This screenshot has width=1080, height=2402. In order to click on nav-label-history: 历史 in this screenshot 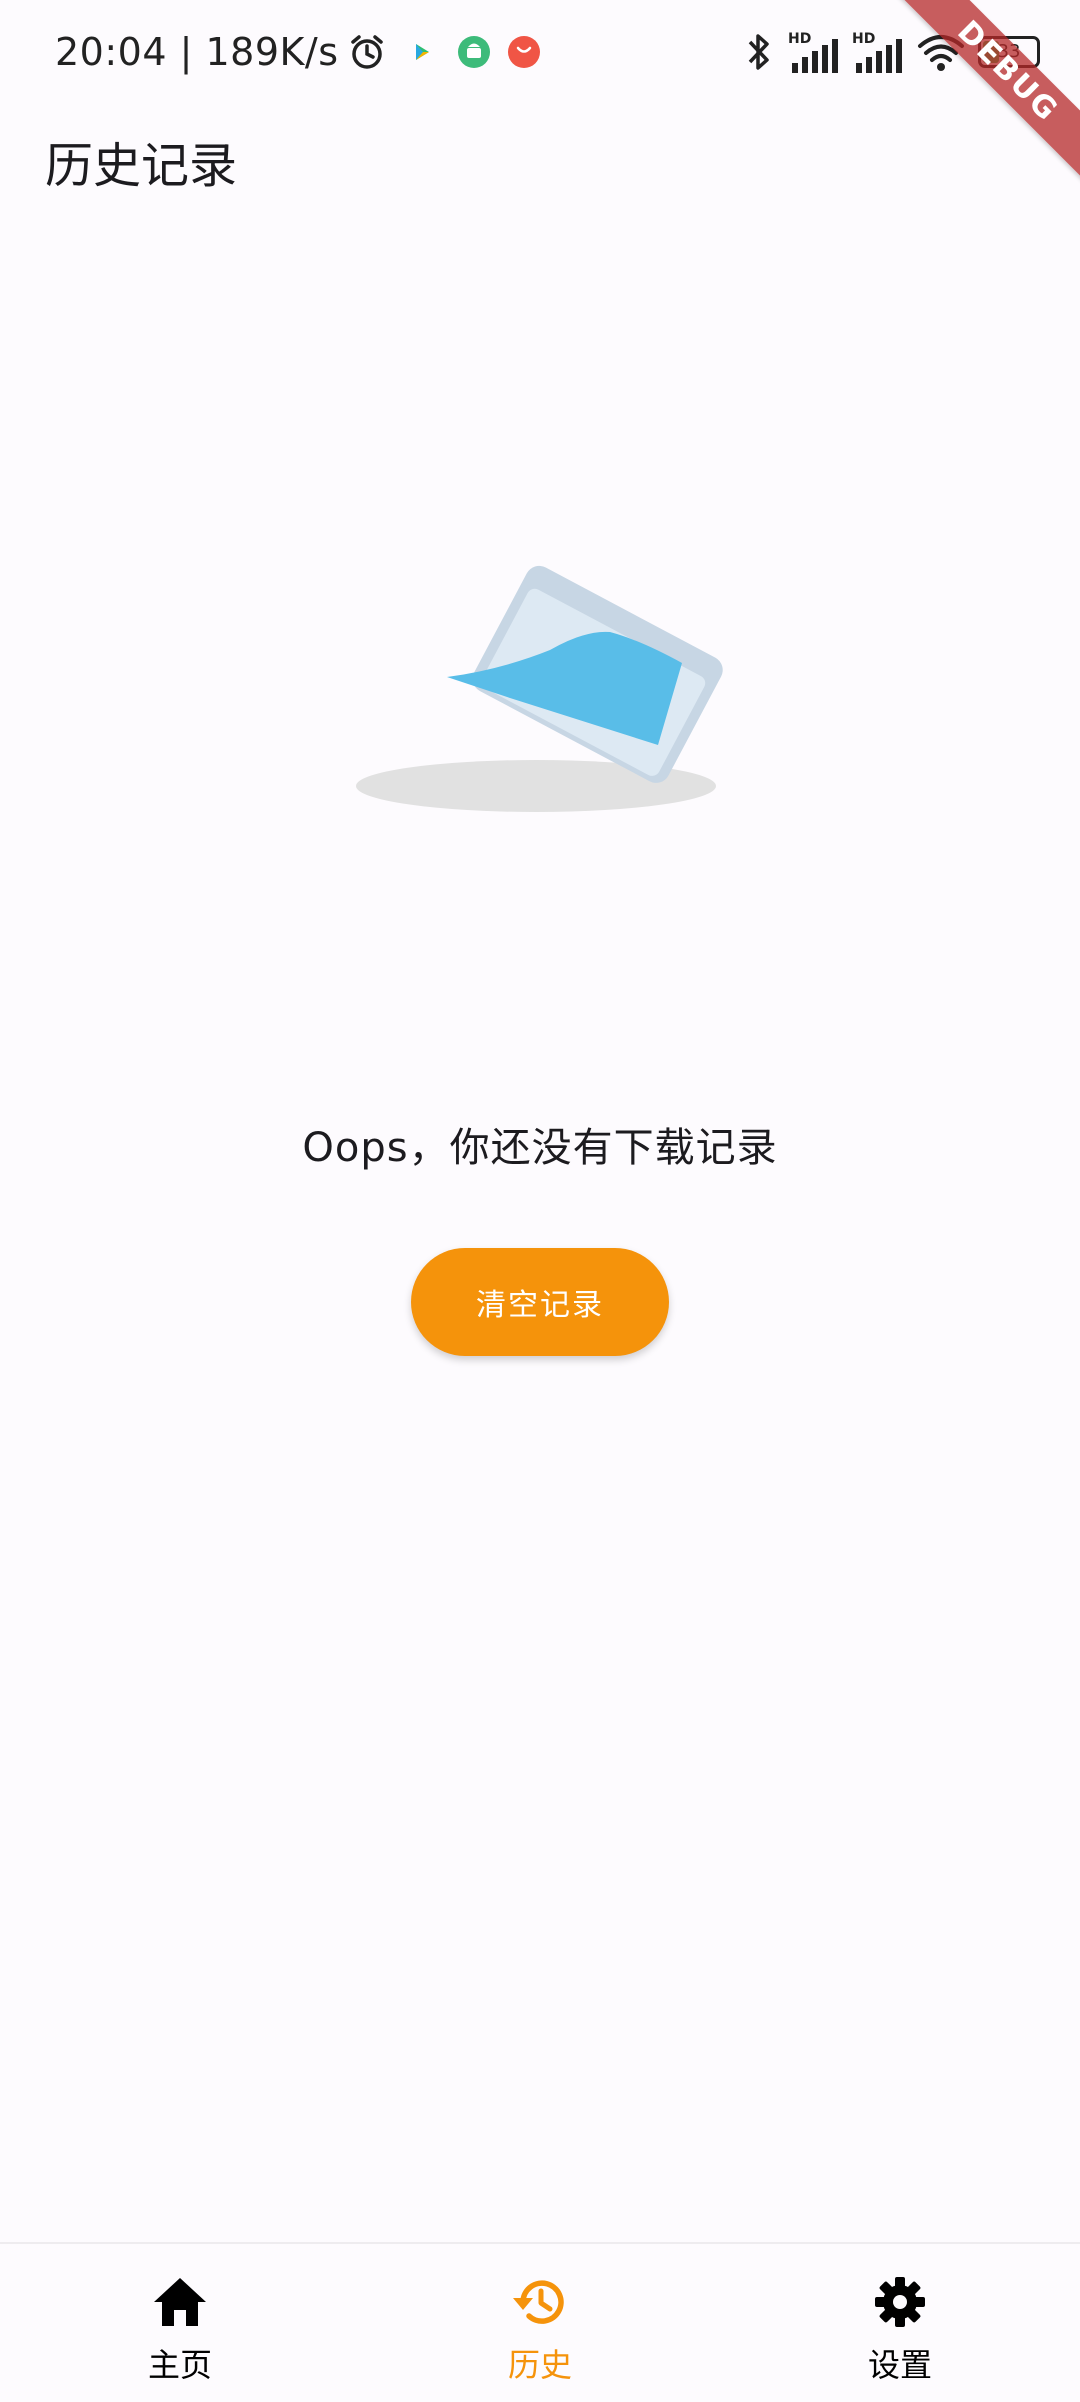, I will do `click(539, 2365)`.